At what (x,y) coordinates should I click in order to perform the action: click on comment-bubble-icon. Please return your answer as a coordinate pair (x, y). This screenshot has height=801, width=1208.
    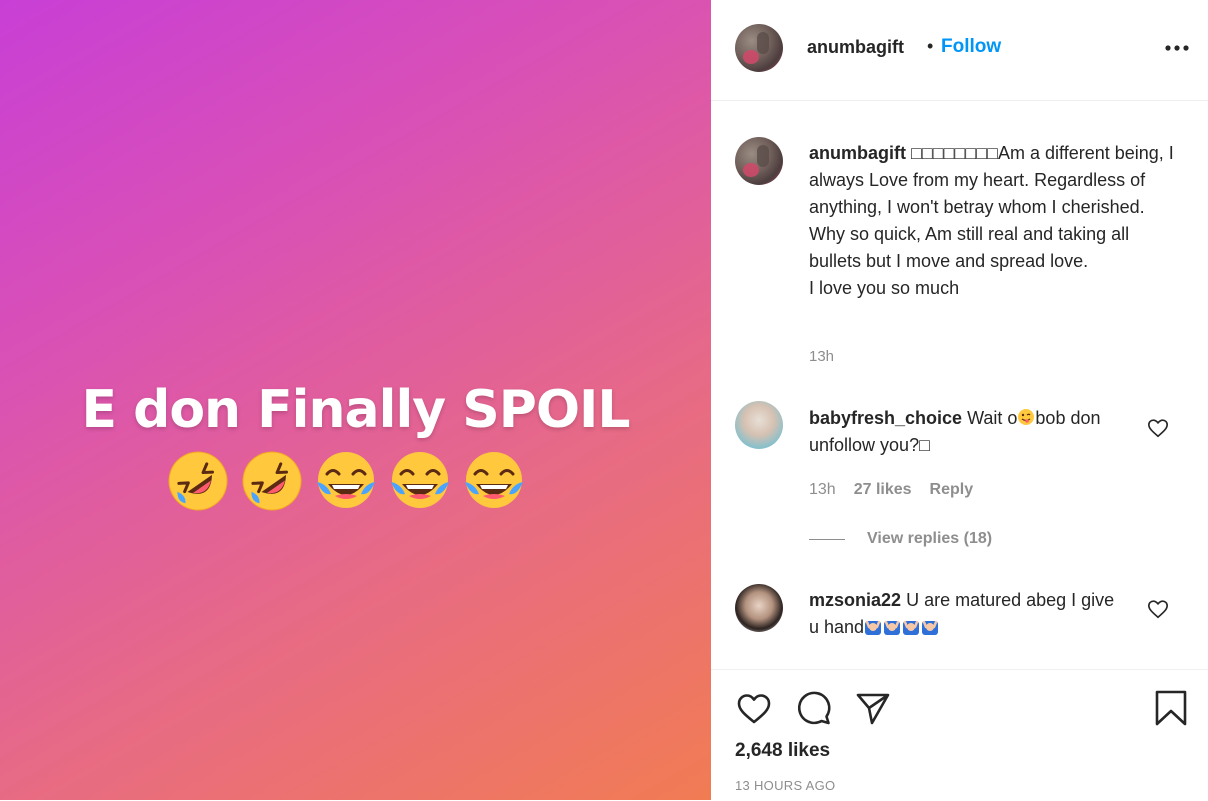
    Looking at the image, I should click on (814, 708).